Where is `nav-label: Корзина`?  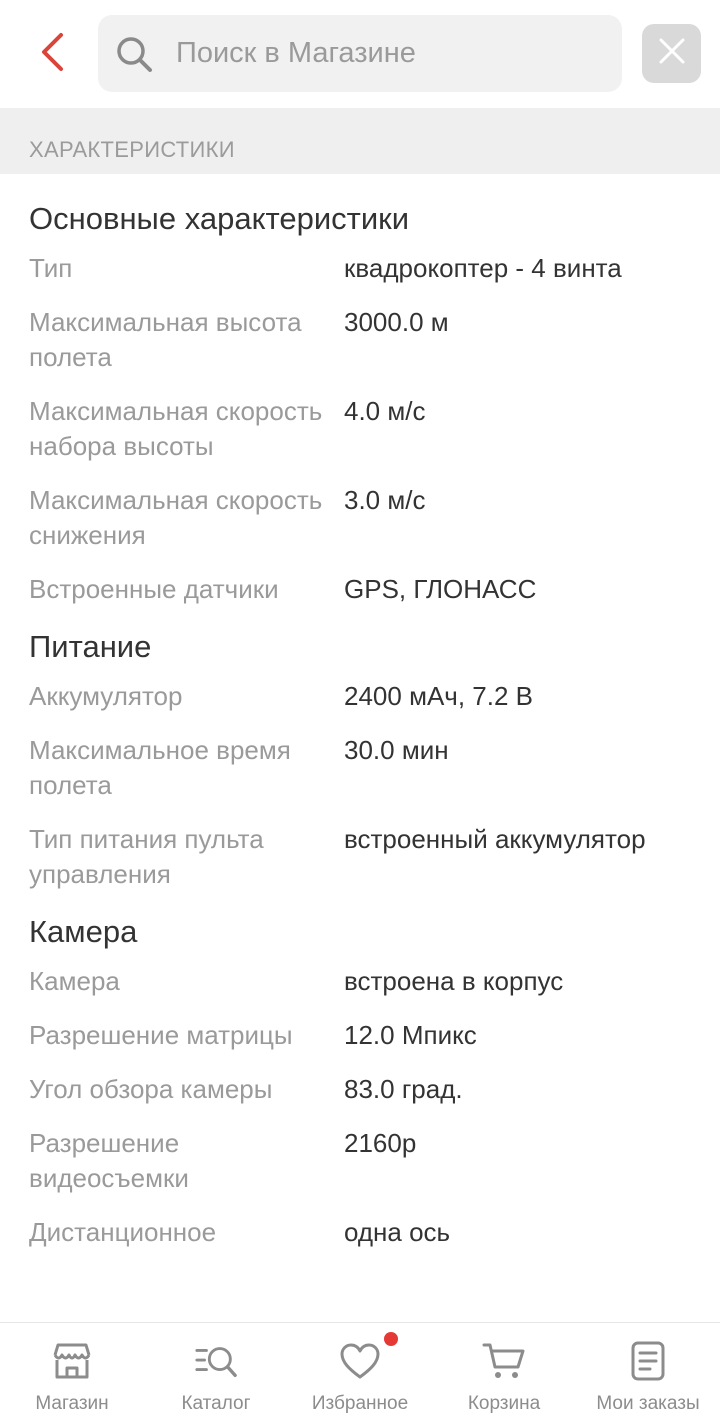 nav-label: Корзина is located at coordinates (504, 1403).